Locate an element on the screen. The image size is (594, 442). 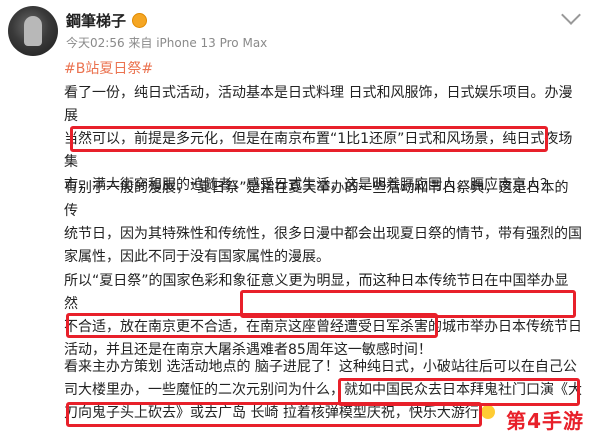
watermark-logo: 第4手游 is located at coordinates (545, 421).